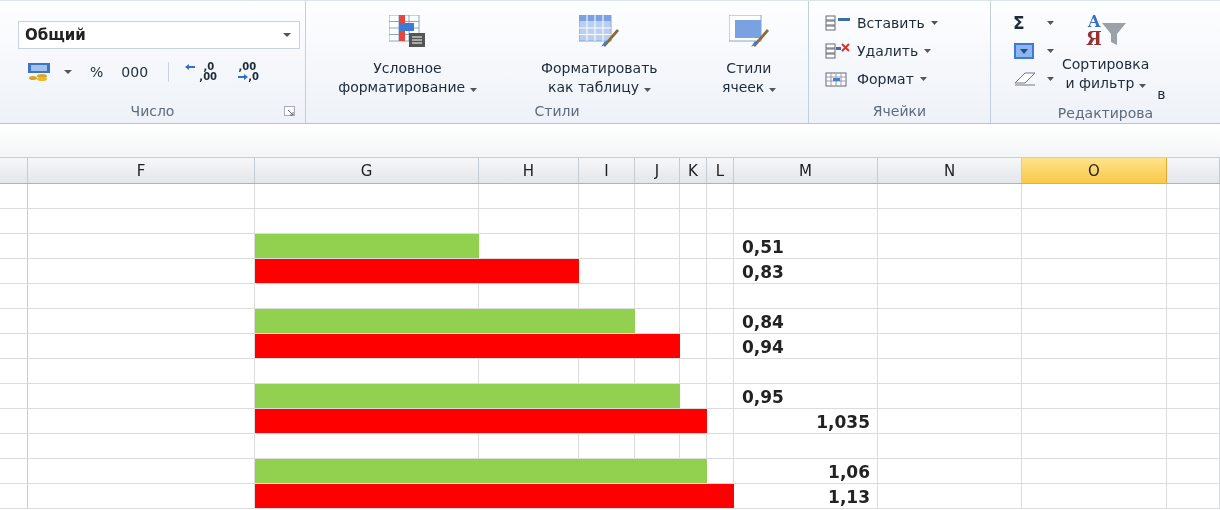 This screenshot has height=510, width=1220. I want to click on style-button: Форматировать как таблицу, so click(599, 56).